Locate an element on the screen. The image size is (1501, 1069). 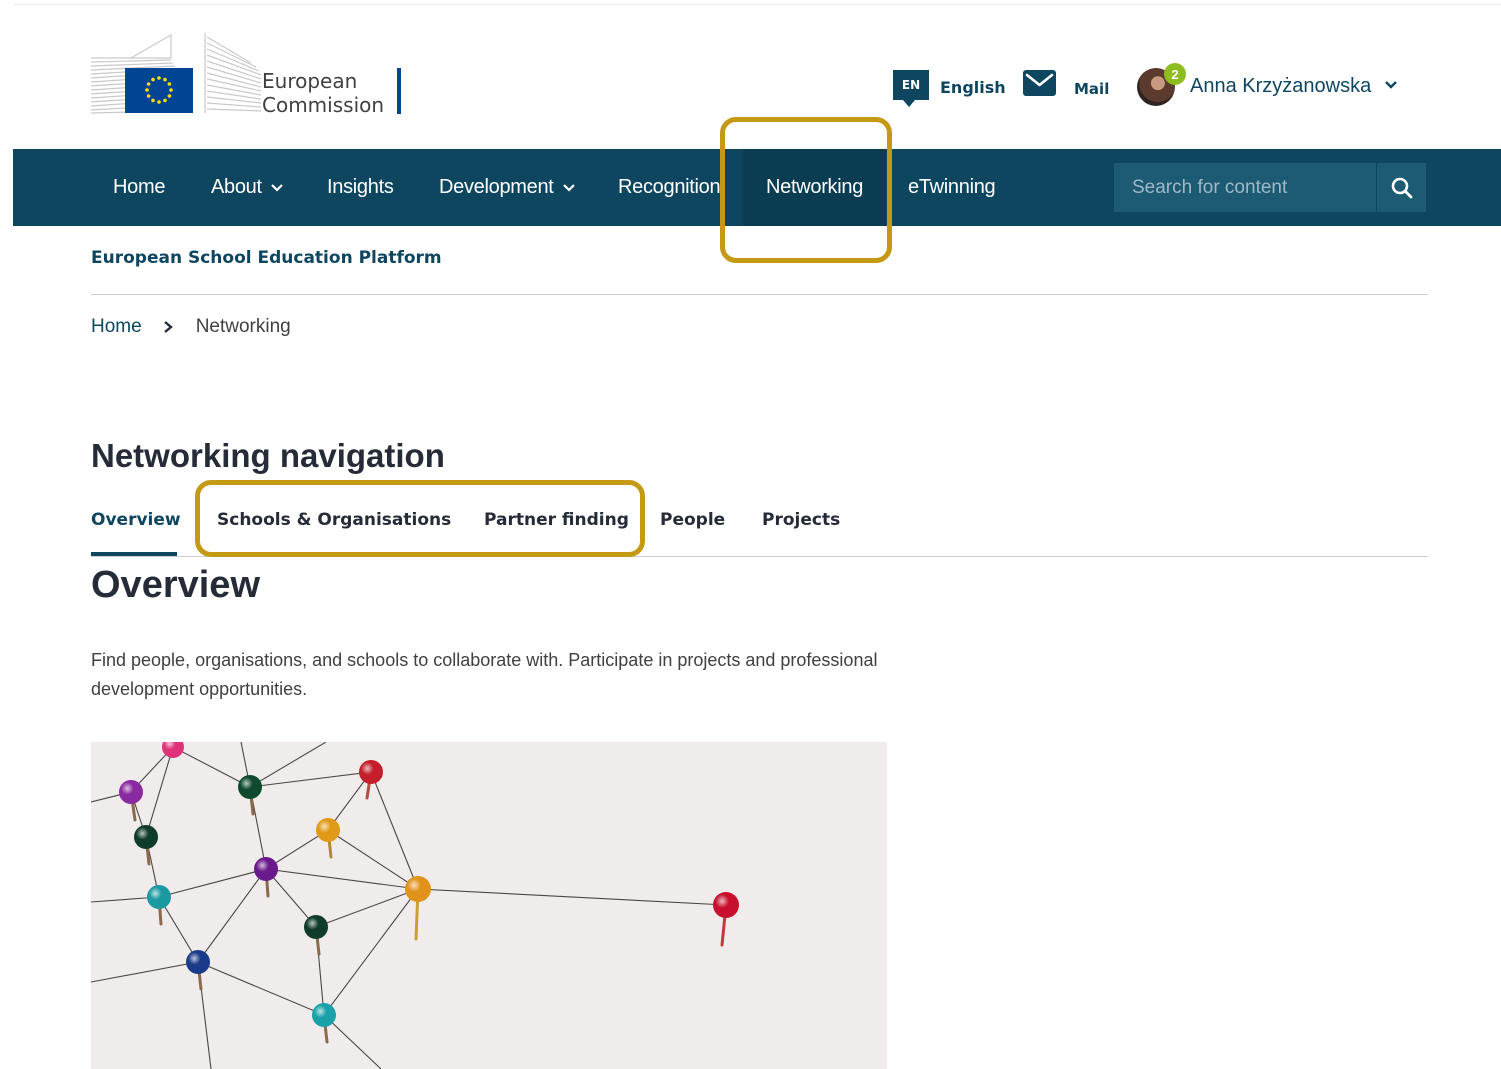
top-divider is located at coordinates (757, 4).